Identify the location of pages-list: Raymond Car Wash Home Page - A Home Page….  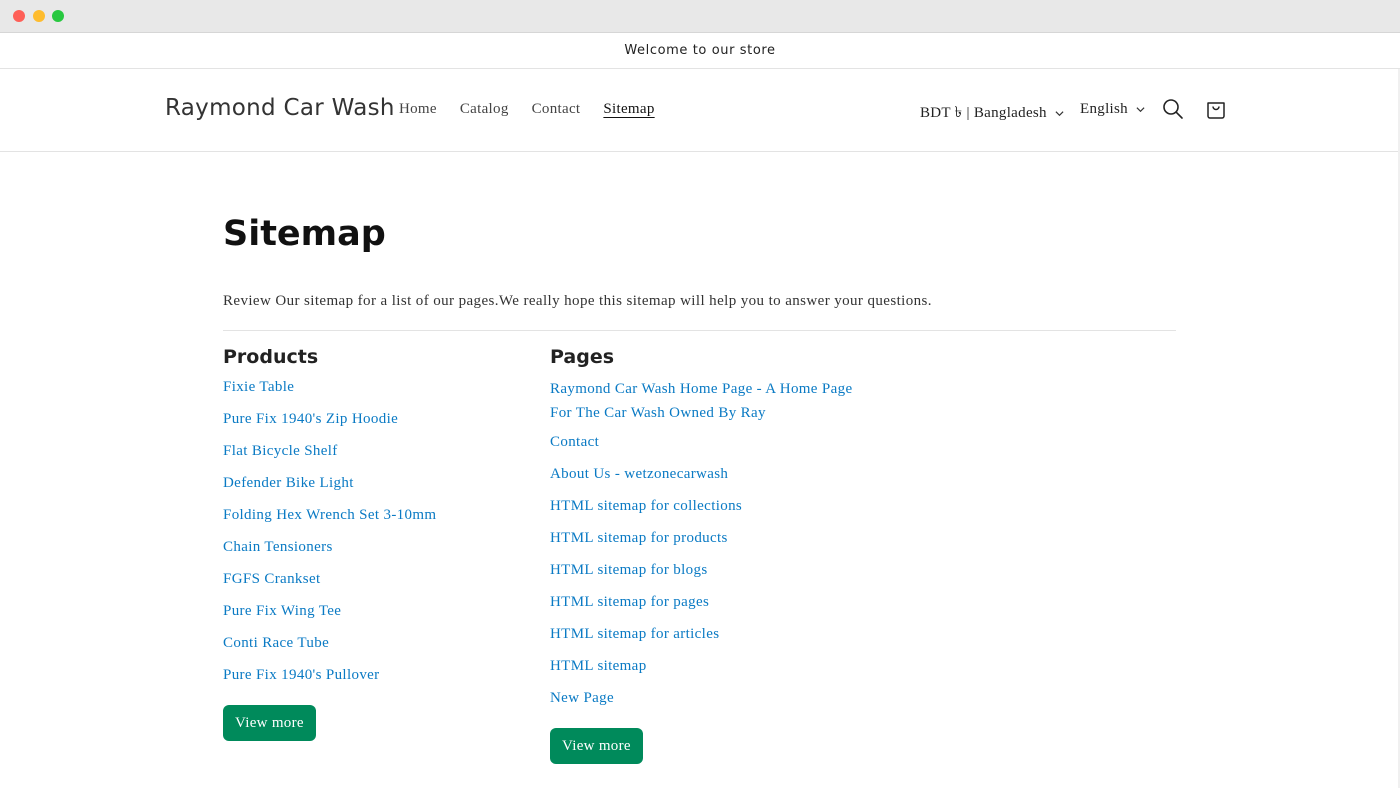
(710, 542).